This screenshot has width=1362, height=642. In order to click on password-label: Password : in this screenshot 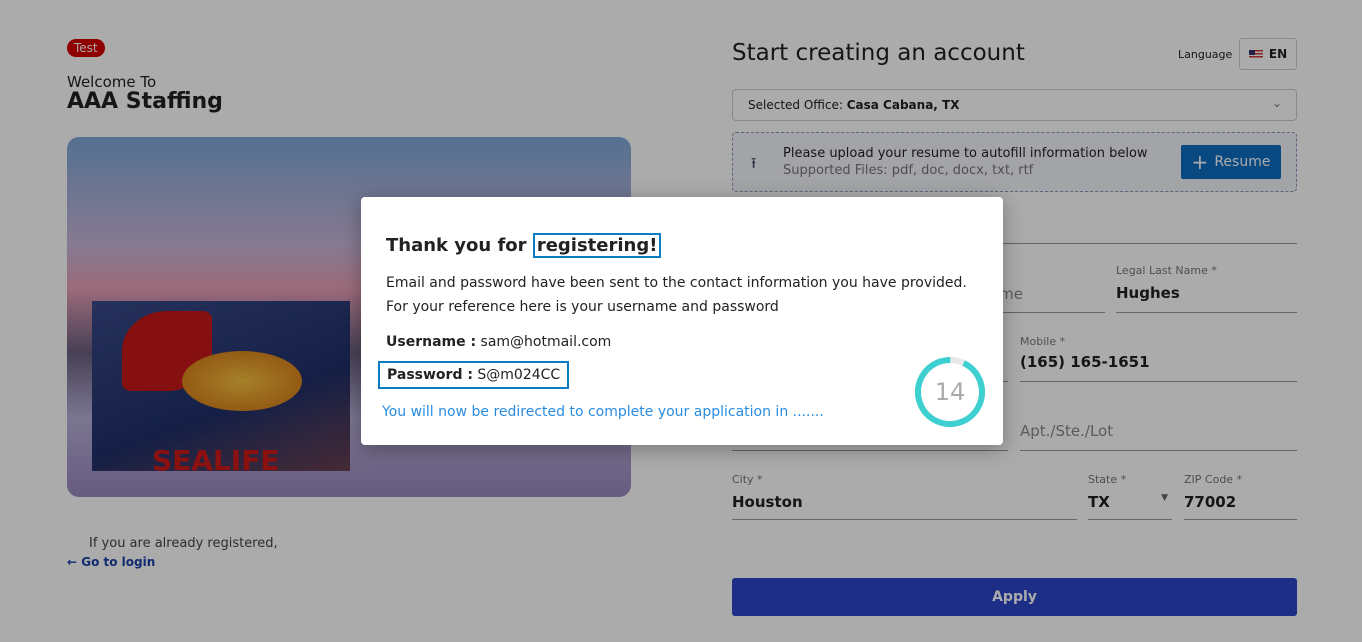, I will do `click(430, 375)`.